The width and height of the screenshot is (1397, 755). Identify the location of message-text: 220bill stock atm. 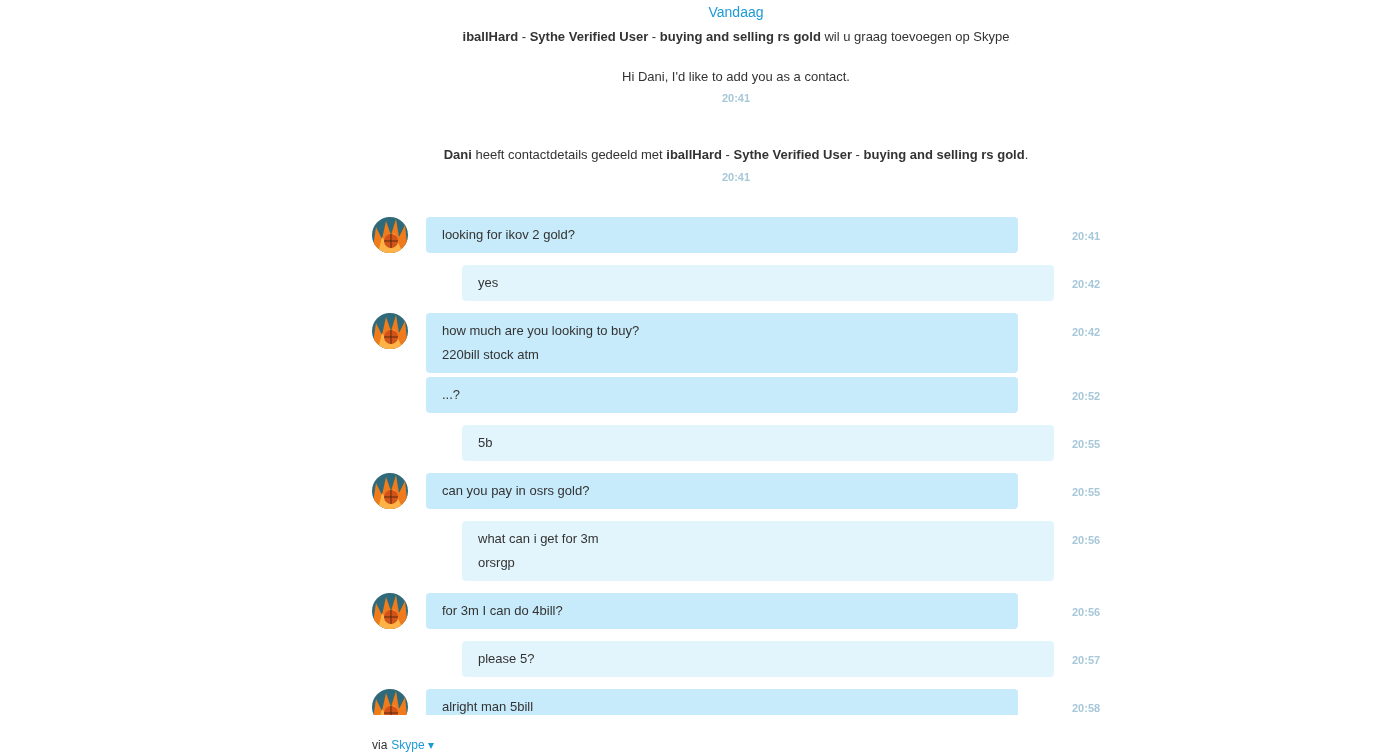
(491, 355).